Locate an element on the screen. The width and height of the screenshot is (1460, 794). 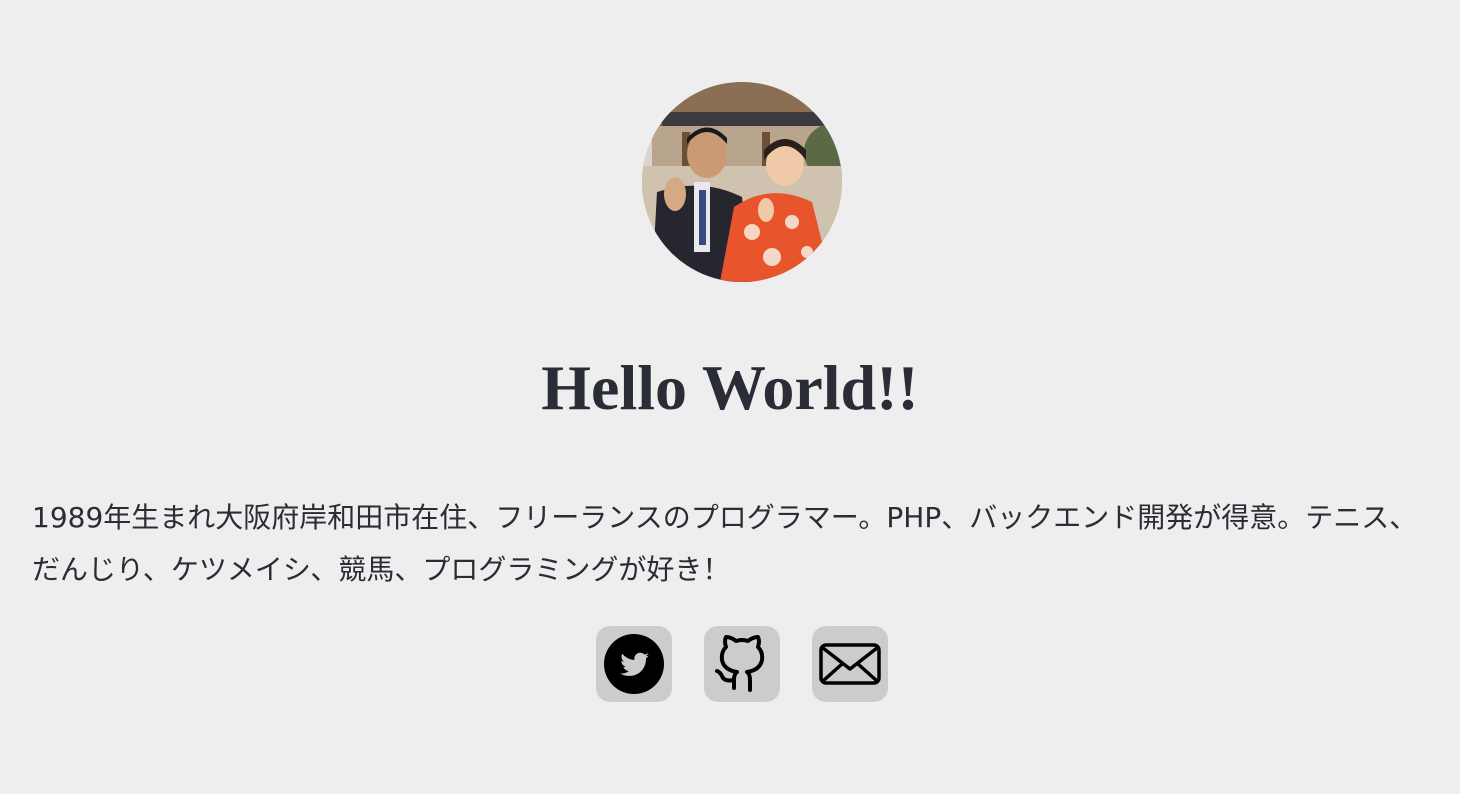
social-links is located at coordinates (742, 664).